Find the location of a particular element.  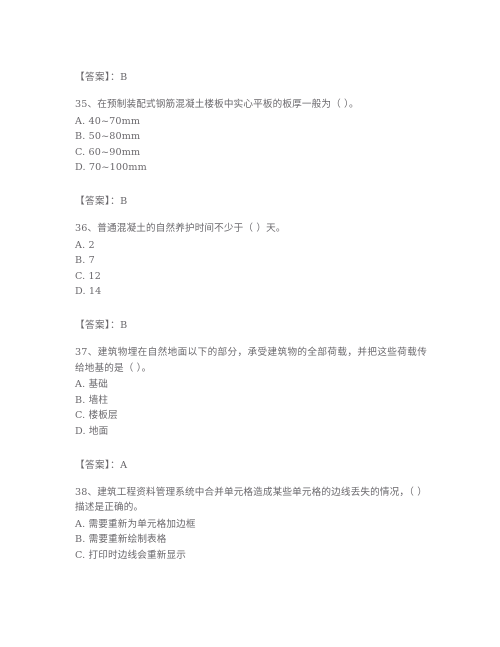

option-item: A. 基础 is located at coordinates (251, 385).